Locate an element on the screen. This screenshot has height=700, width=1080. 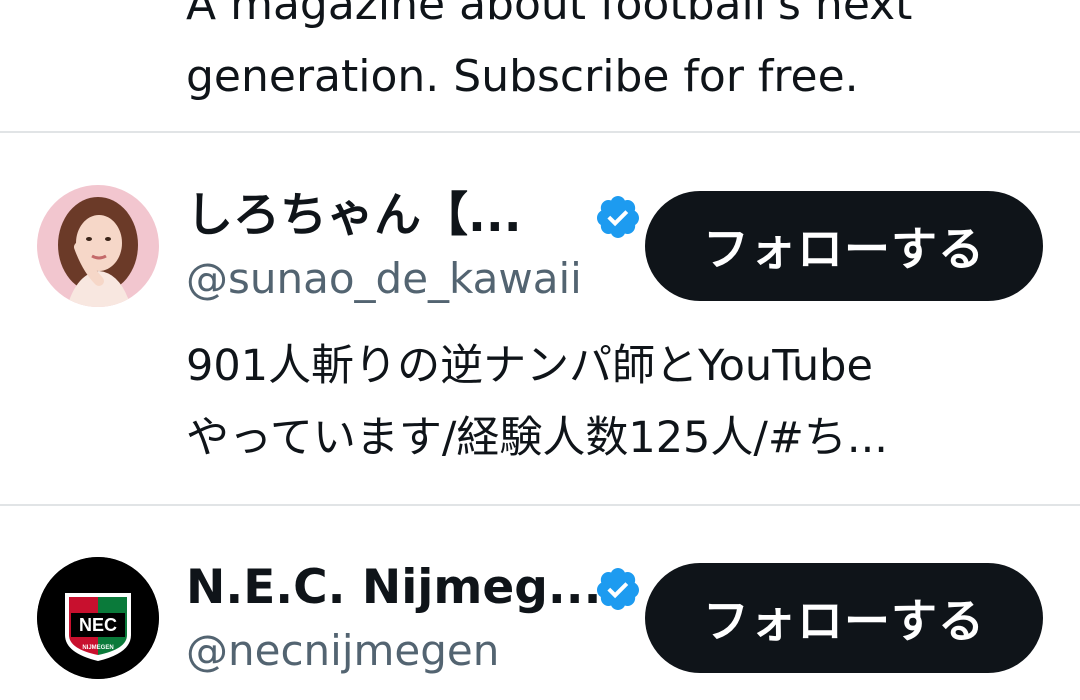
account-handle: @necnijmegen is located at coordinates (342, 651).